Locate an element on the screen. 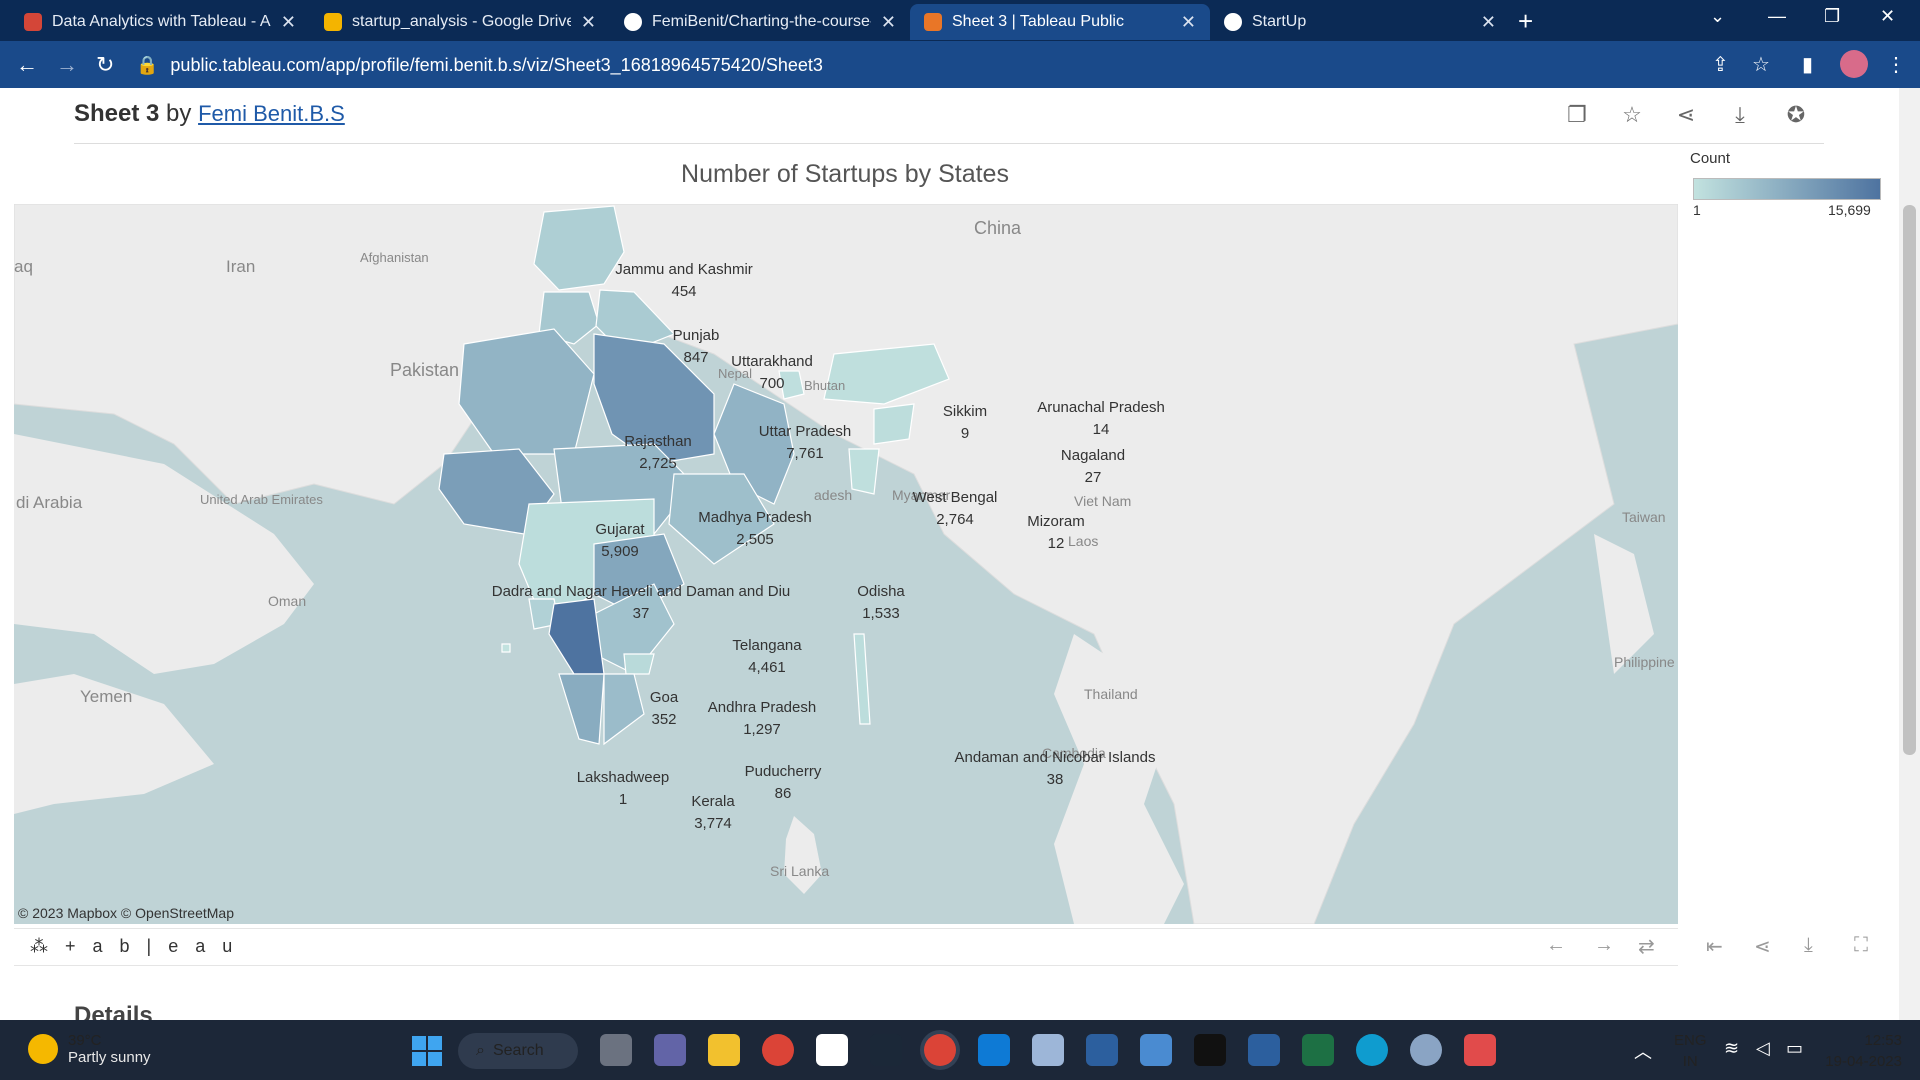  profile-avatar is located at coordinates (1854, 64).